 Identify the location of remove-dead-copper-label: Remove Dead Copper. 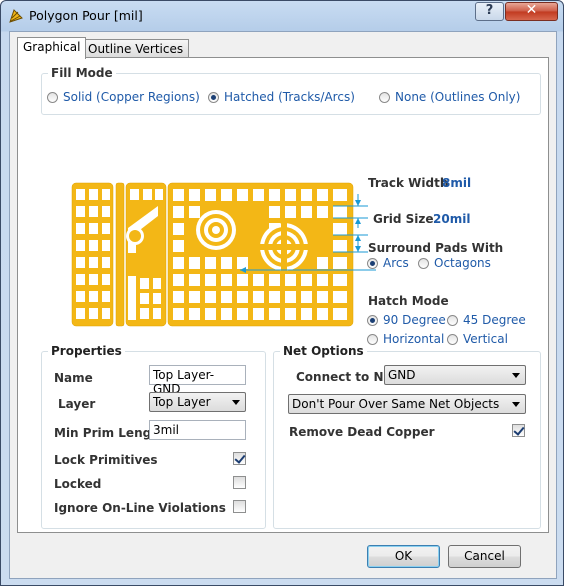
(362, 432).